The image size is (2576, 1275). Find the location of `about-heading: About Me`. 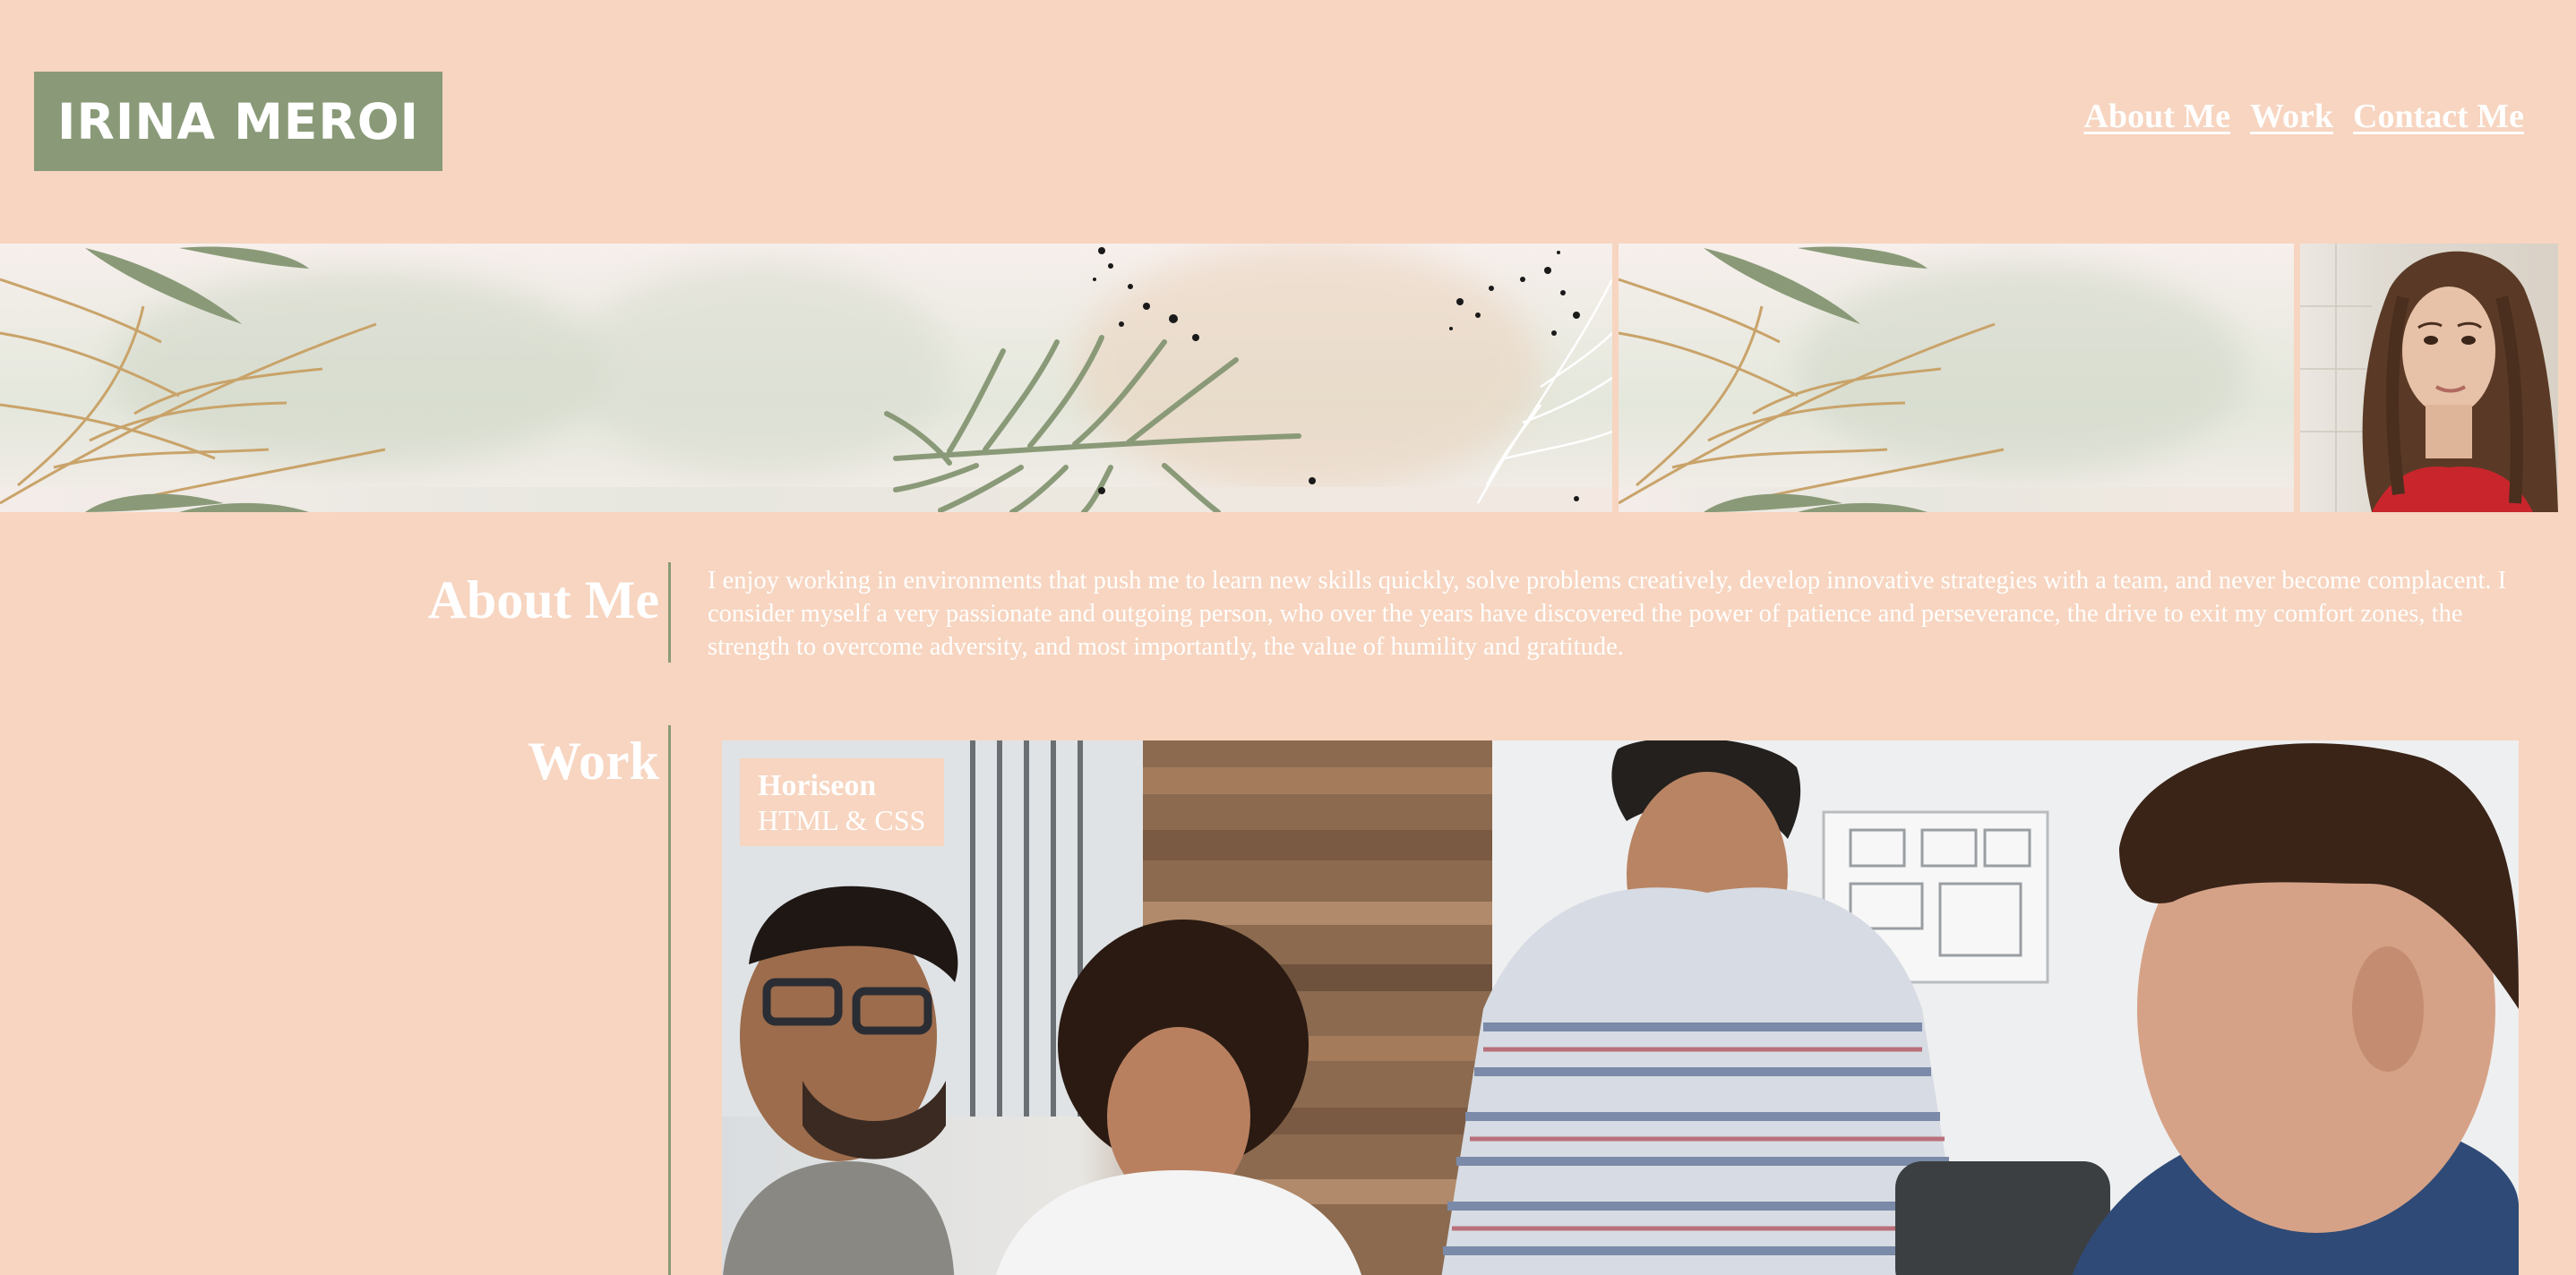

about-heading: About Me is located at coordinates (543, 599).